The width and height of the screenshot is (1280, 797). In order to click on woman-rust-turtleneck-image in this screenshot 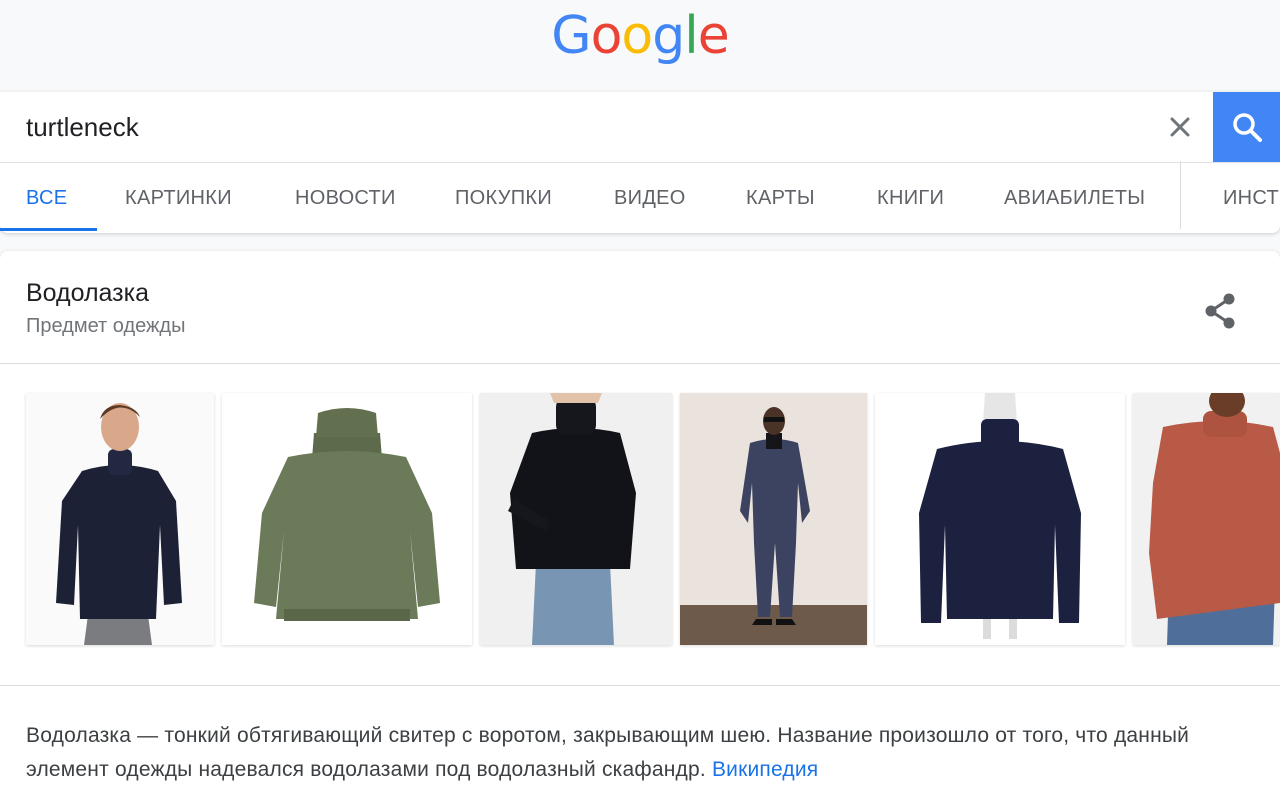, I will do `click(1206, 519)`.